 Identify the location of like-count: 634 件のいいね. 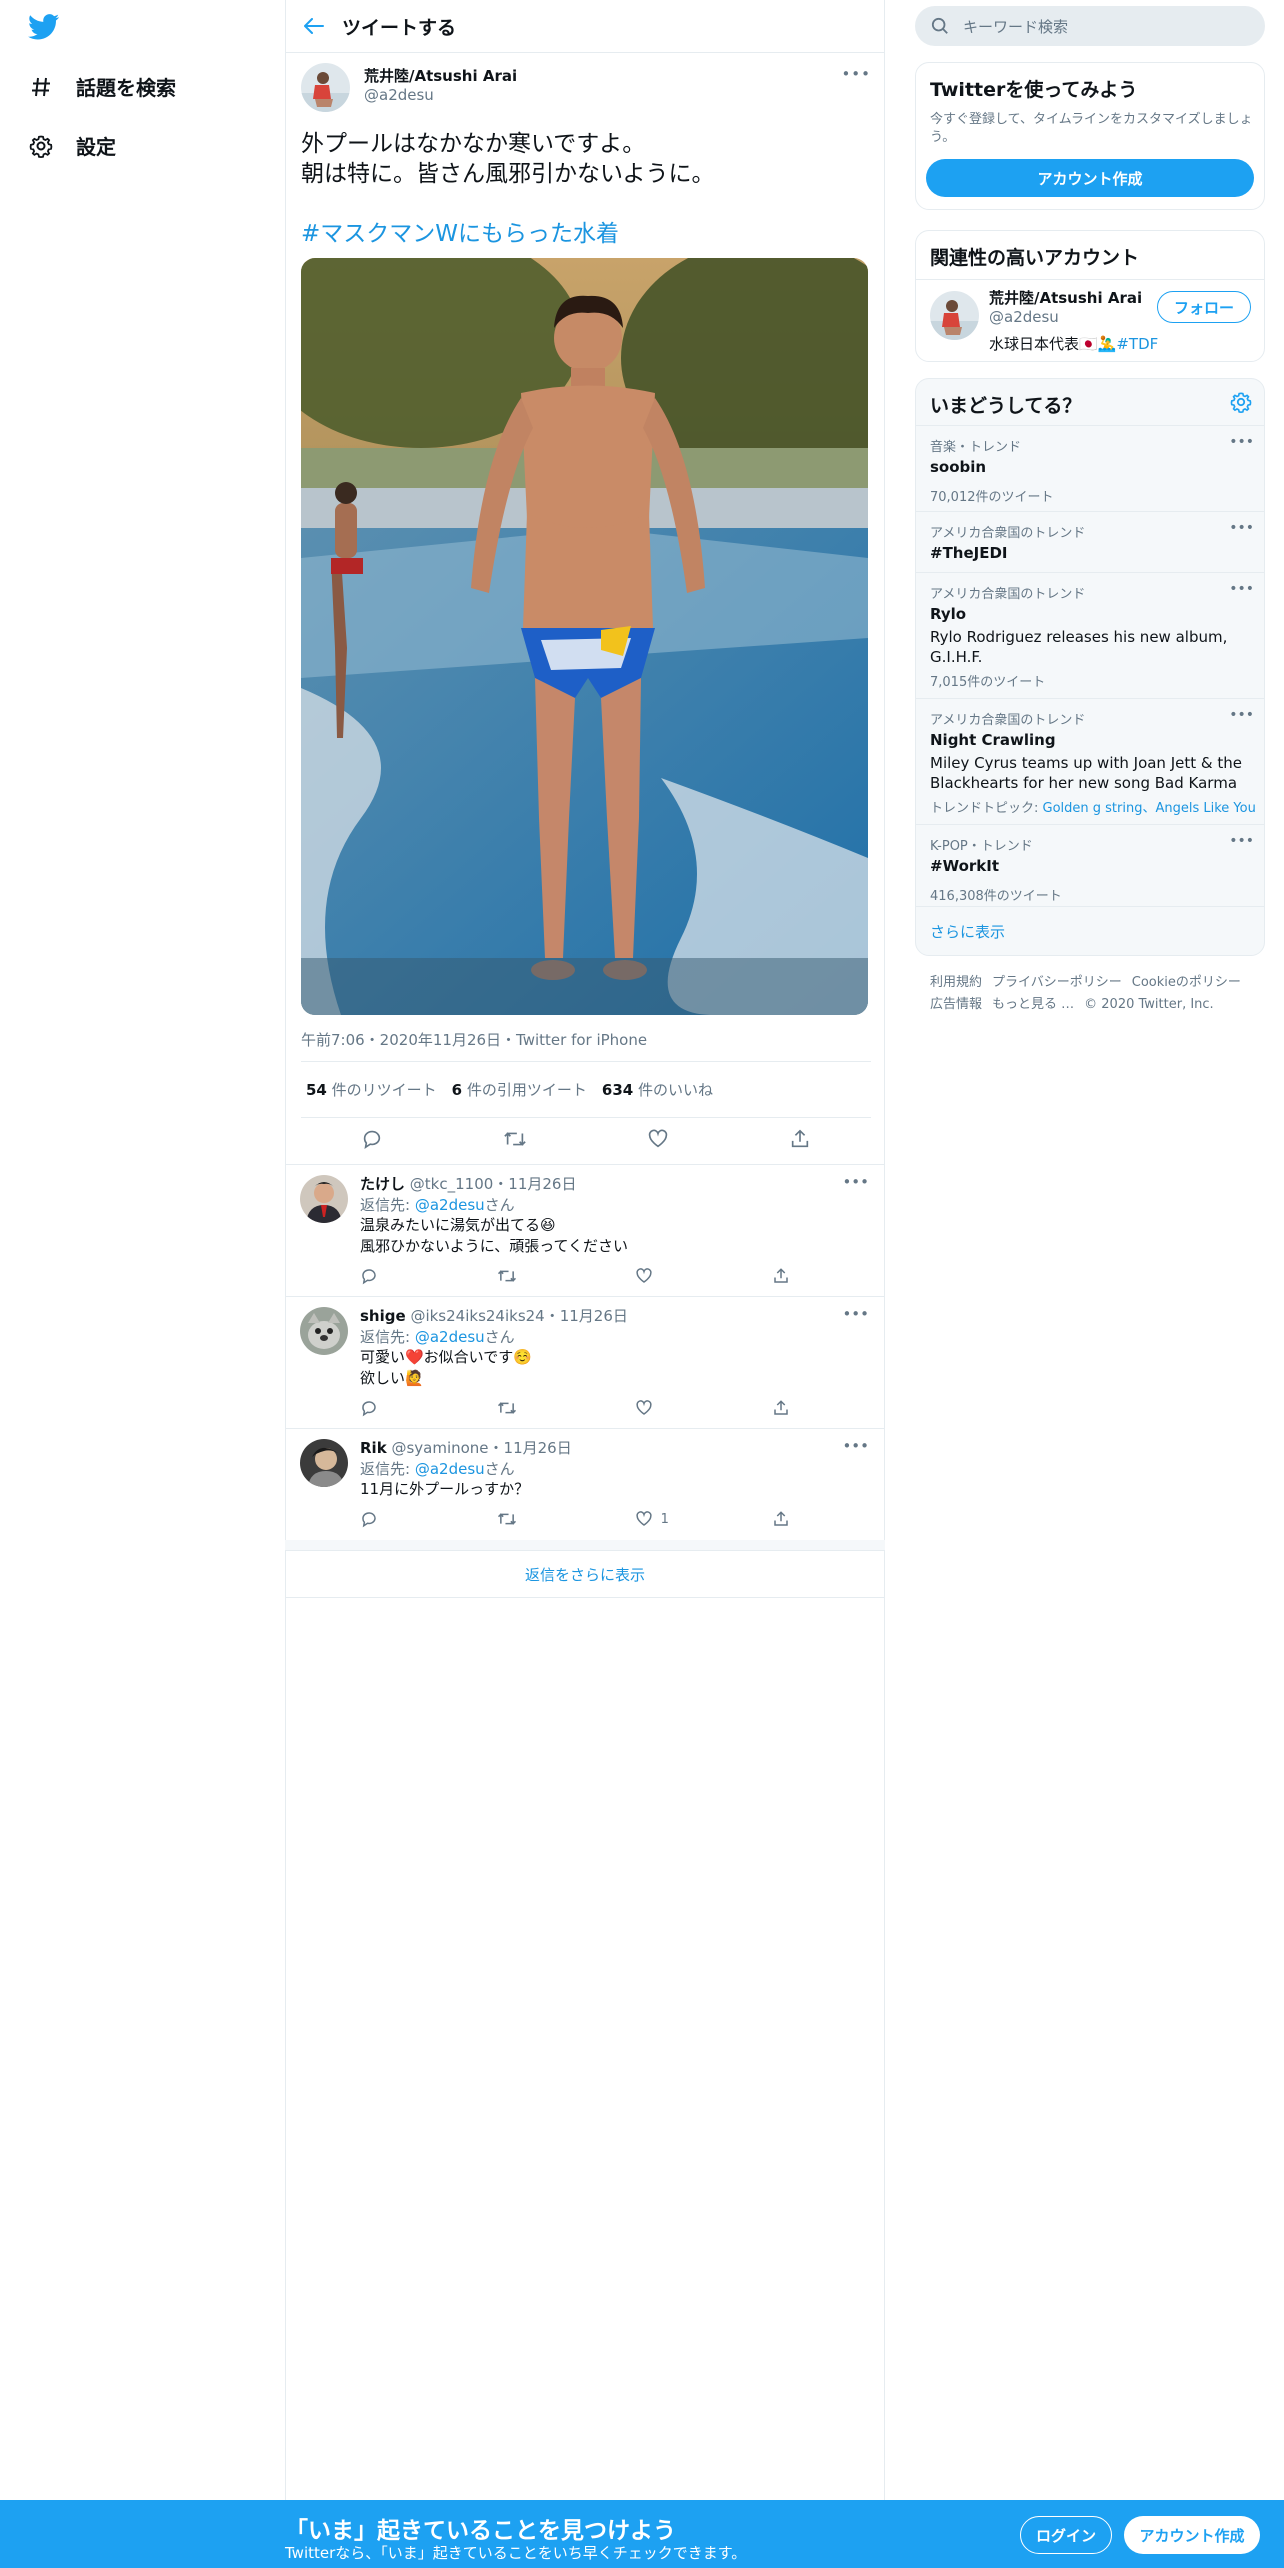
(657, 1089).